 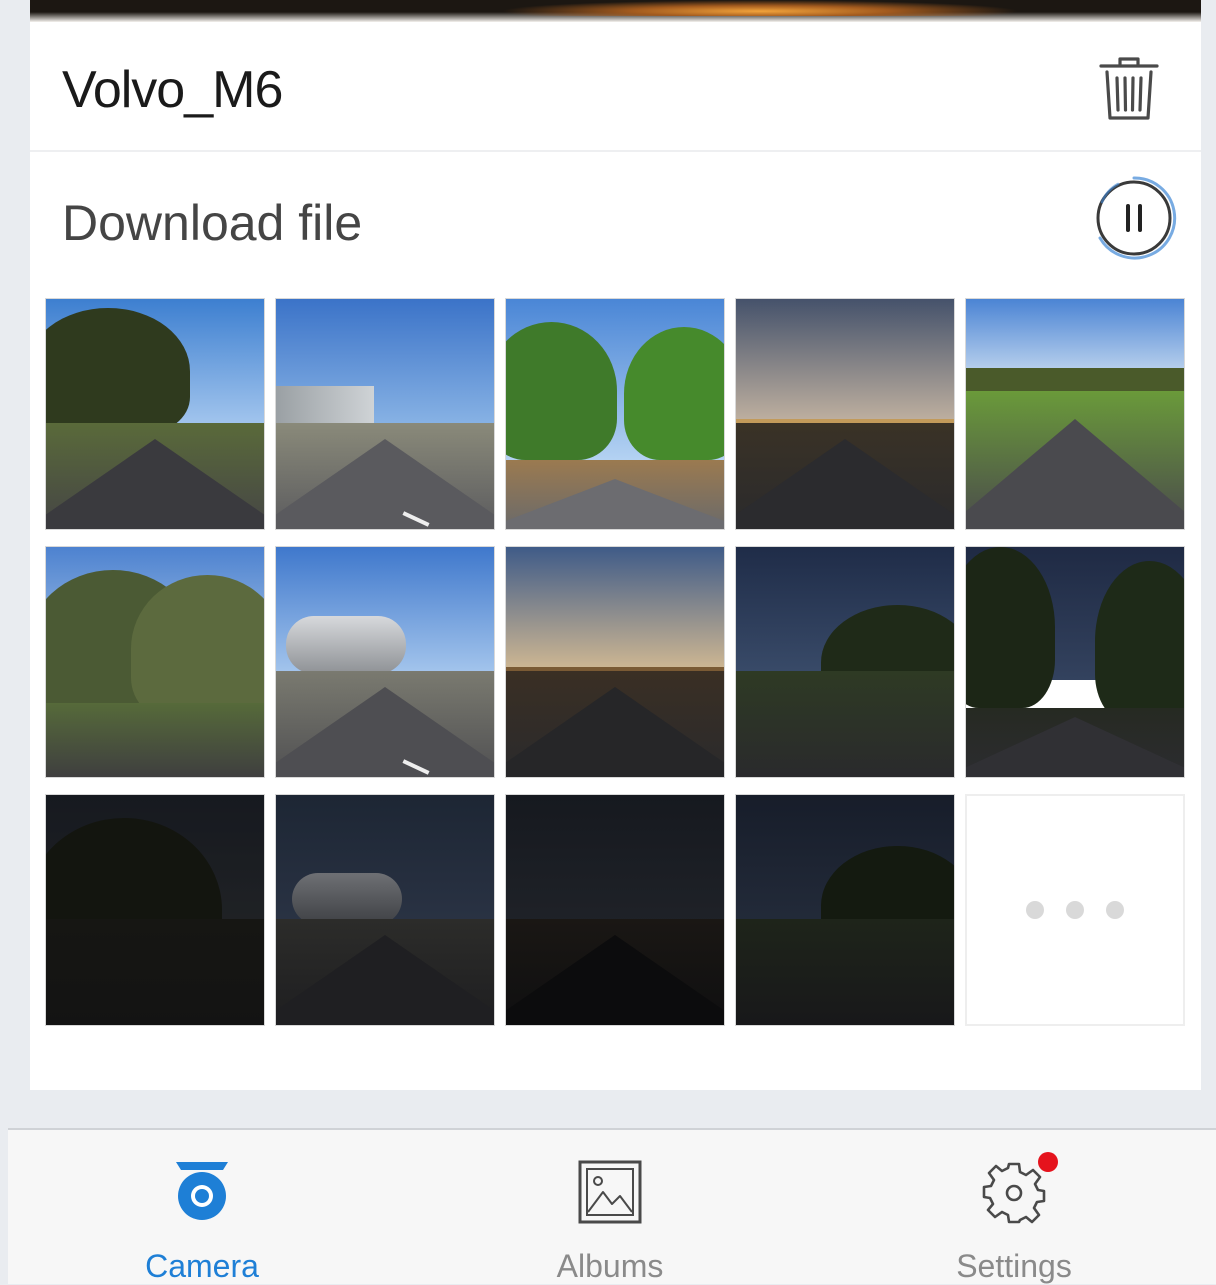 I want to click on tab-camera: Camera, so click(x=202, y=1207).